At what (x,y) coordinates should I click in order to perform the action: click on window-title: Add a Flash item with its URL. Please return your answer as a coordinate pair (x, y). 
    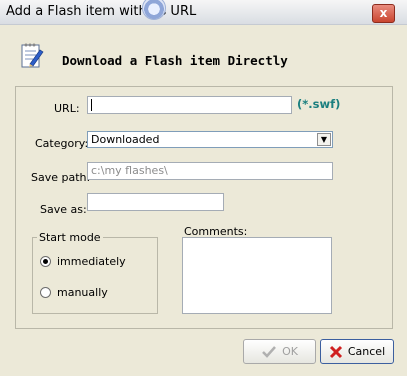
    Looking at the image, I should click on (101, 11).